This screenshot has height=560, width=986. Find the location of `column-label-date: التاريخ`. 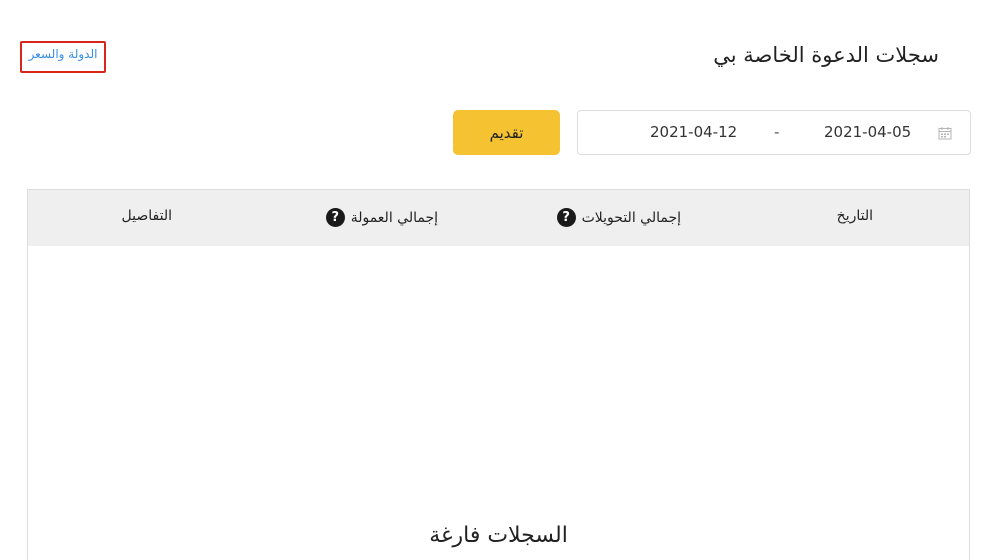

column-label-date: التاريخ is located at coordinates (854, 216).